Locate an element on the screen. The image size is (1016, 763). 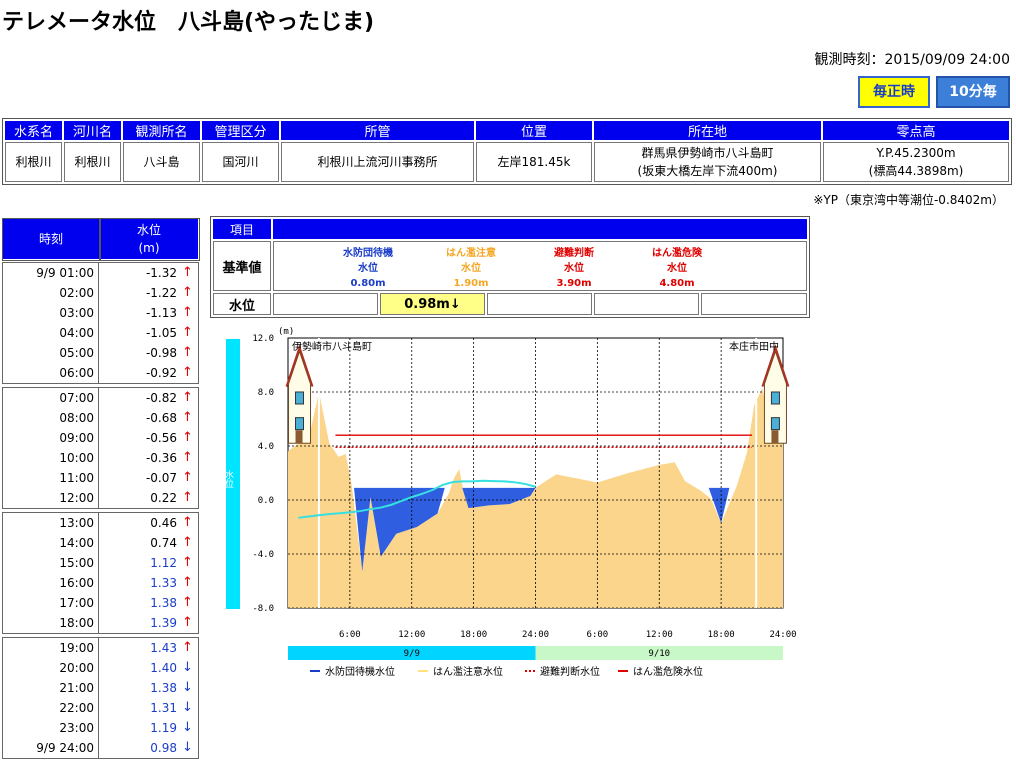
history-row: 08:00 -0.68 ↑ is located at coordinates (100, 418).